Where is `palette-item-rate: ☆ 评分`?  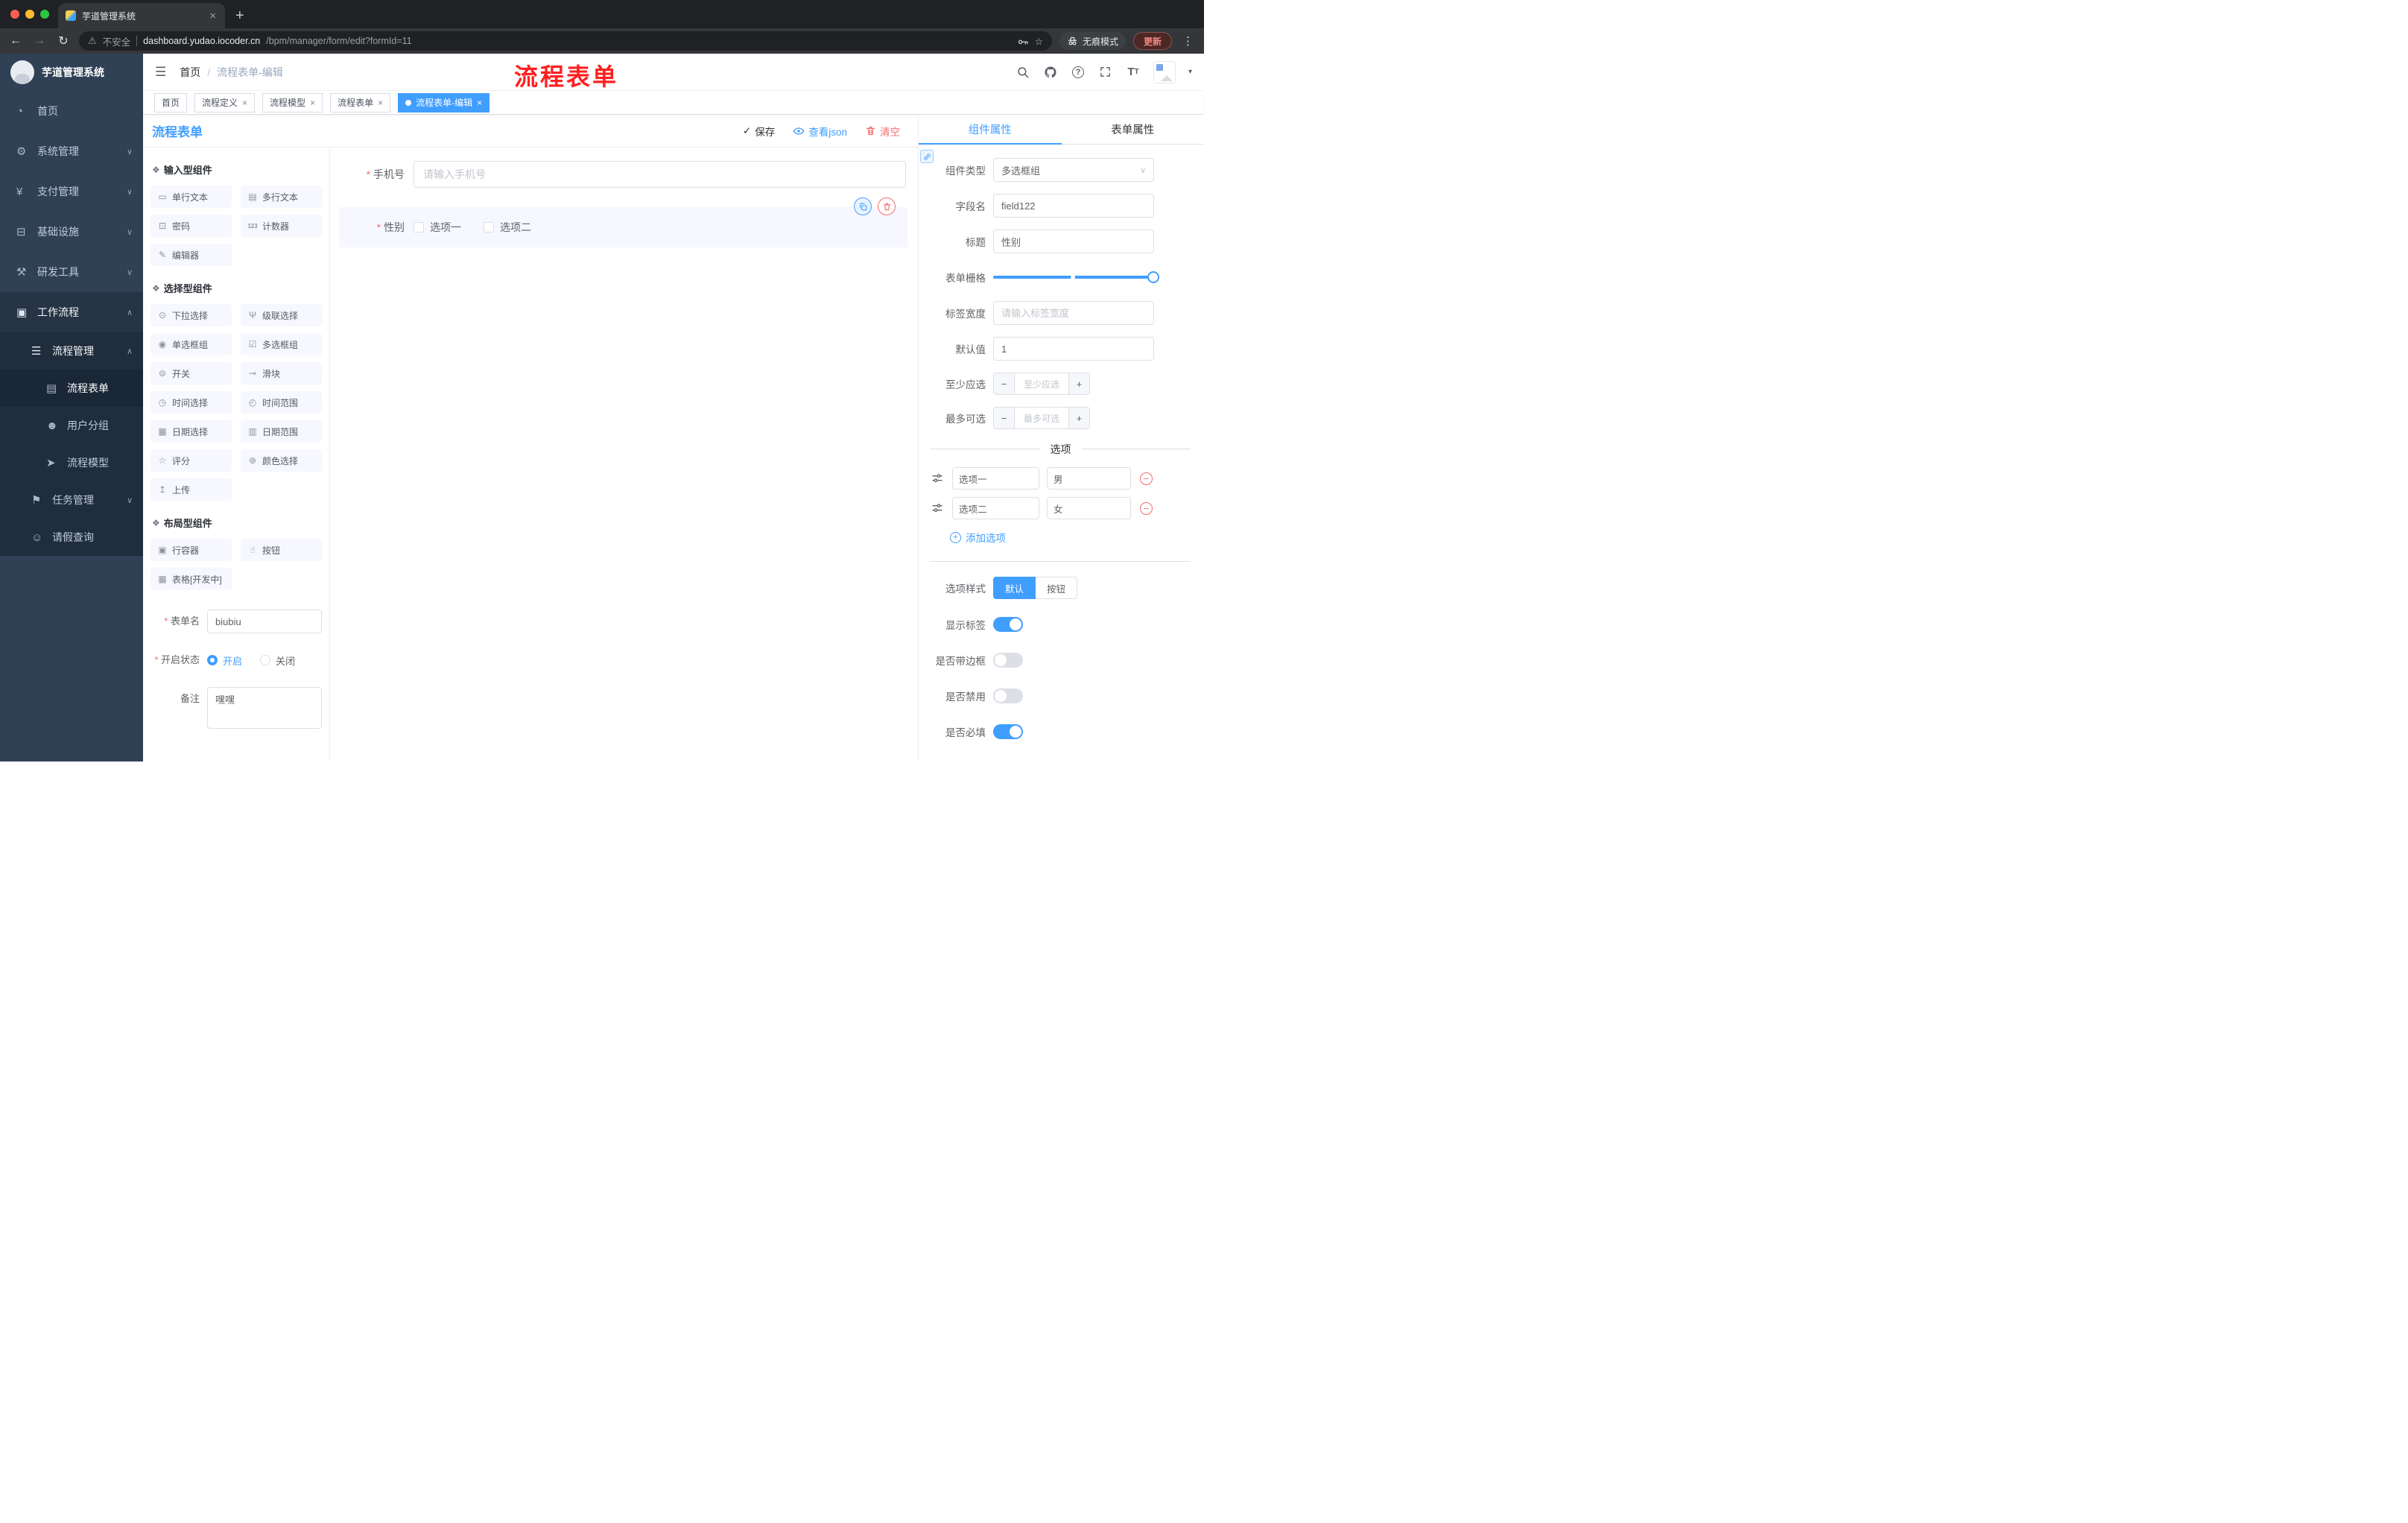
palette-item-rate: ☆ 评分 is located at coordinates (191, 461).